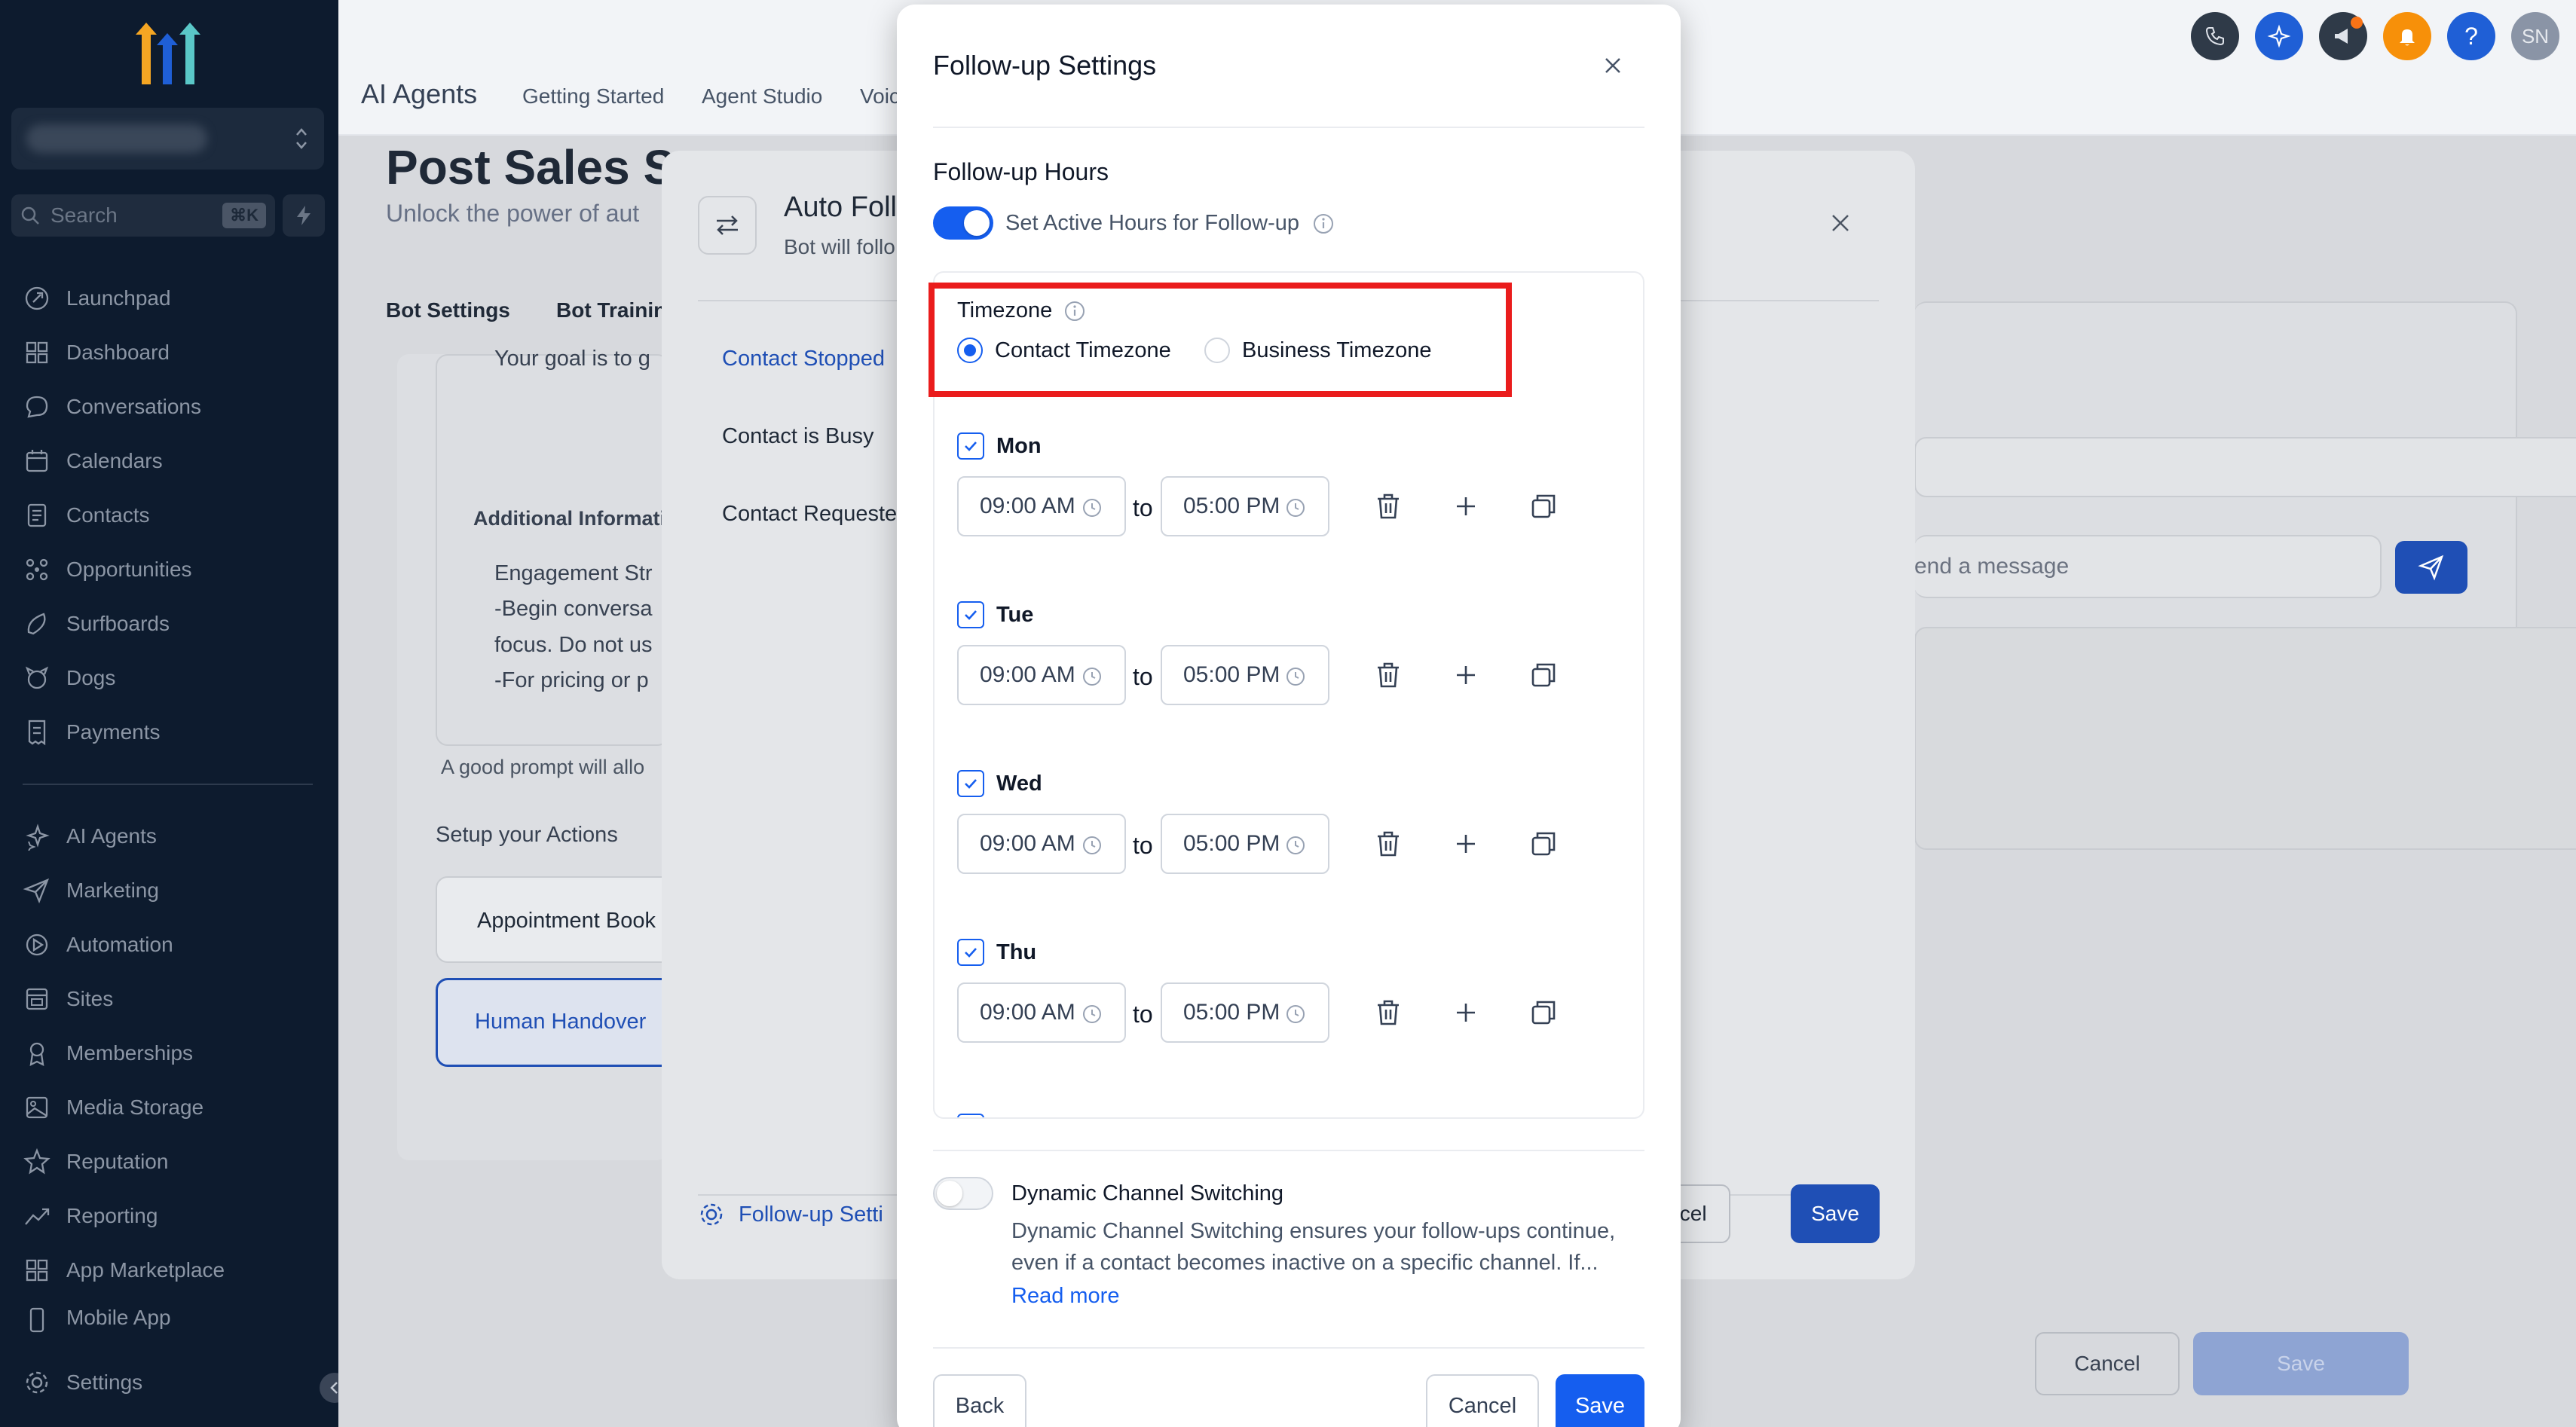 This screenshot has width=2576, height=1427. Describe the element at coordinates (803, 359) in the screenshot. I see `trigger-contact-stopped: Contact Stopped` at that location.